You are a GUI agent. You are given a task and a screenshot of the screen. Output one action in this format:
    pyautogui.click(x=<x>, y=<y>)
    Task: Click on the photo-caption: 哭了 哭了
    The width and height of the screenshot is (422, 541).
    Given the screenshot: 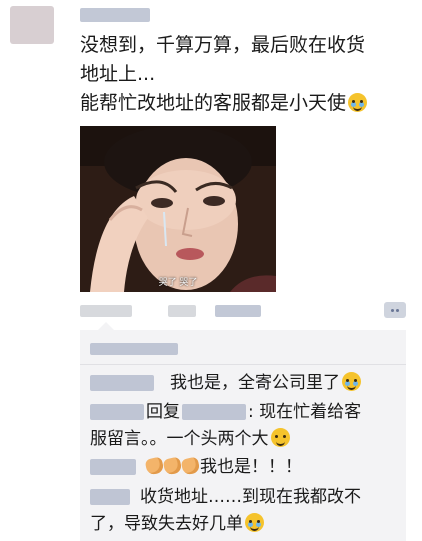 What is the action you would take?
    pyautogui.click(x=178, y=283)
    